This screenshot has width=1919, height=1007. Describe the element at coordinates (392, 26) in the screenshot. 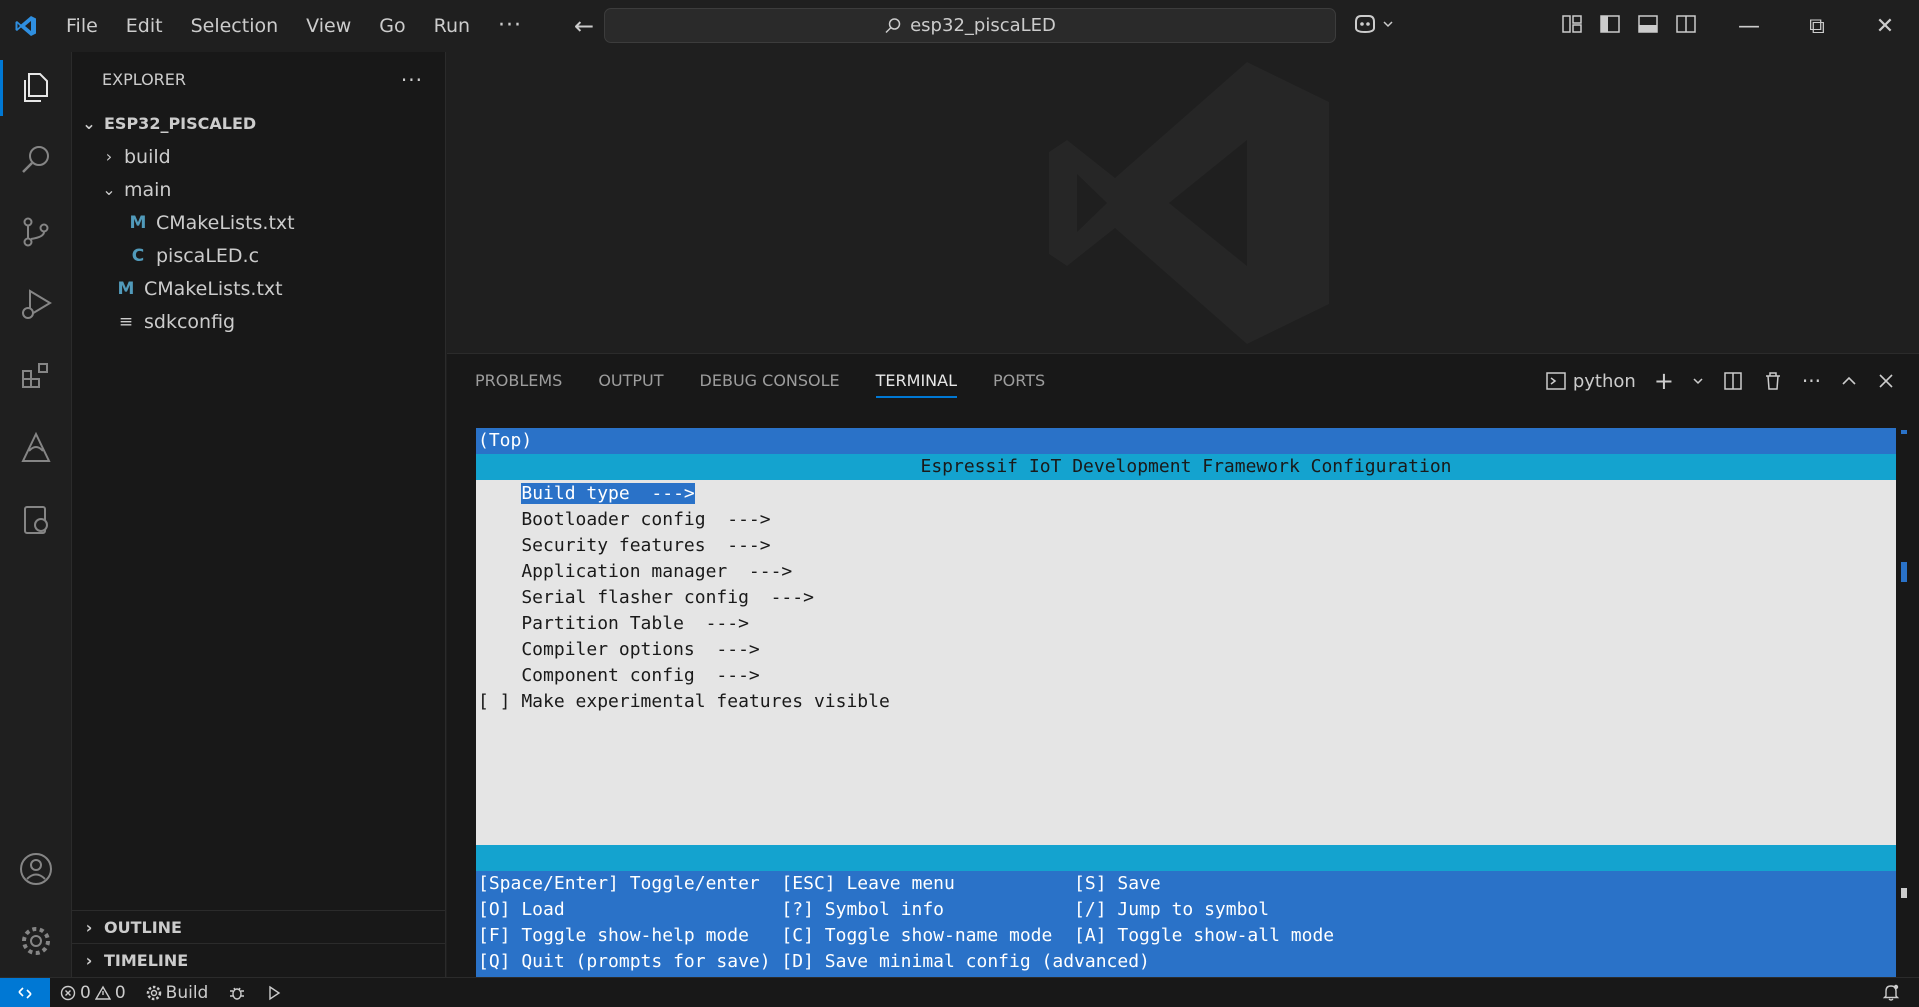

I see `menu-go: Go` at that location.